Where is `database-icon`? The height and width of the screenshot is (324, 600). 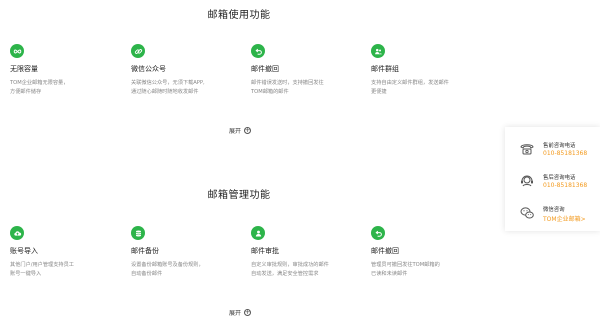 database-icon is located at coordinates (138, 233).